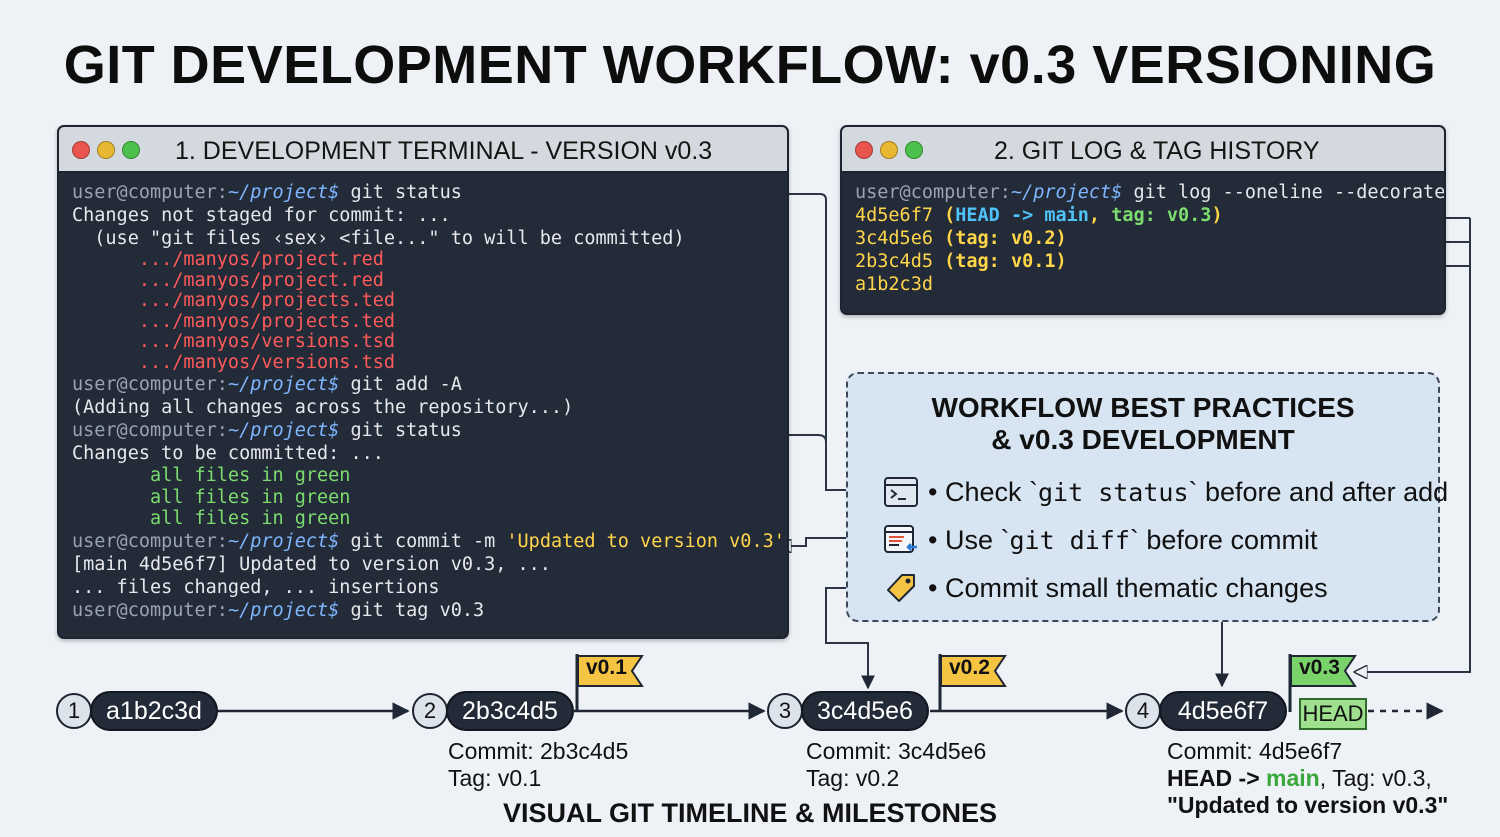 This screenshot has height=837, width=1500. I want to click on node-hash: a1b2c3d, so click(154, 711).